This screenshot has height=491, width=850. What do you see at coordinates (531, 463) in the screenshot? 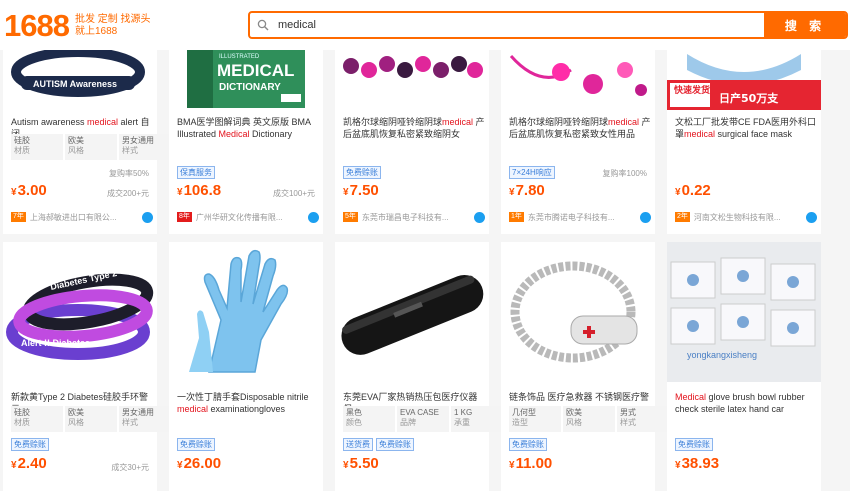
I see `product-price: ¥11.00` at bounding box center [531, 463].